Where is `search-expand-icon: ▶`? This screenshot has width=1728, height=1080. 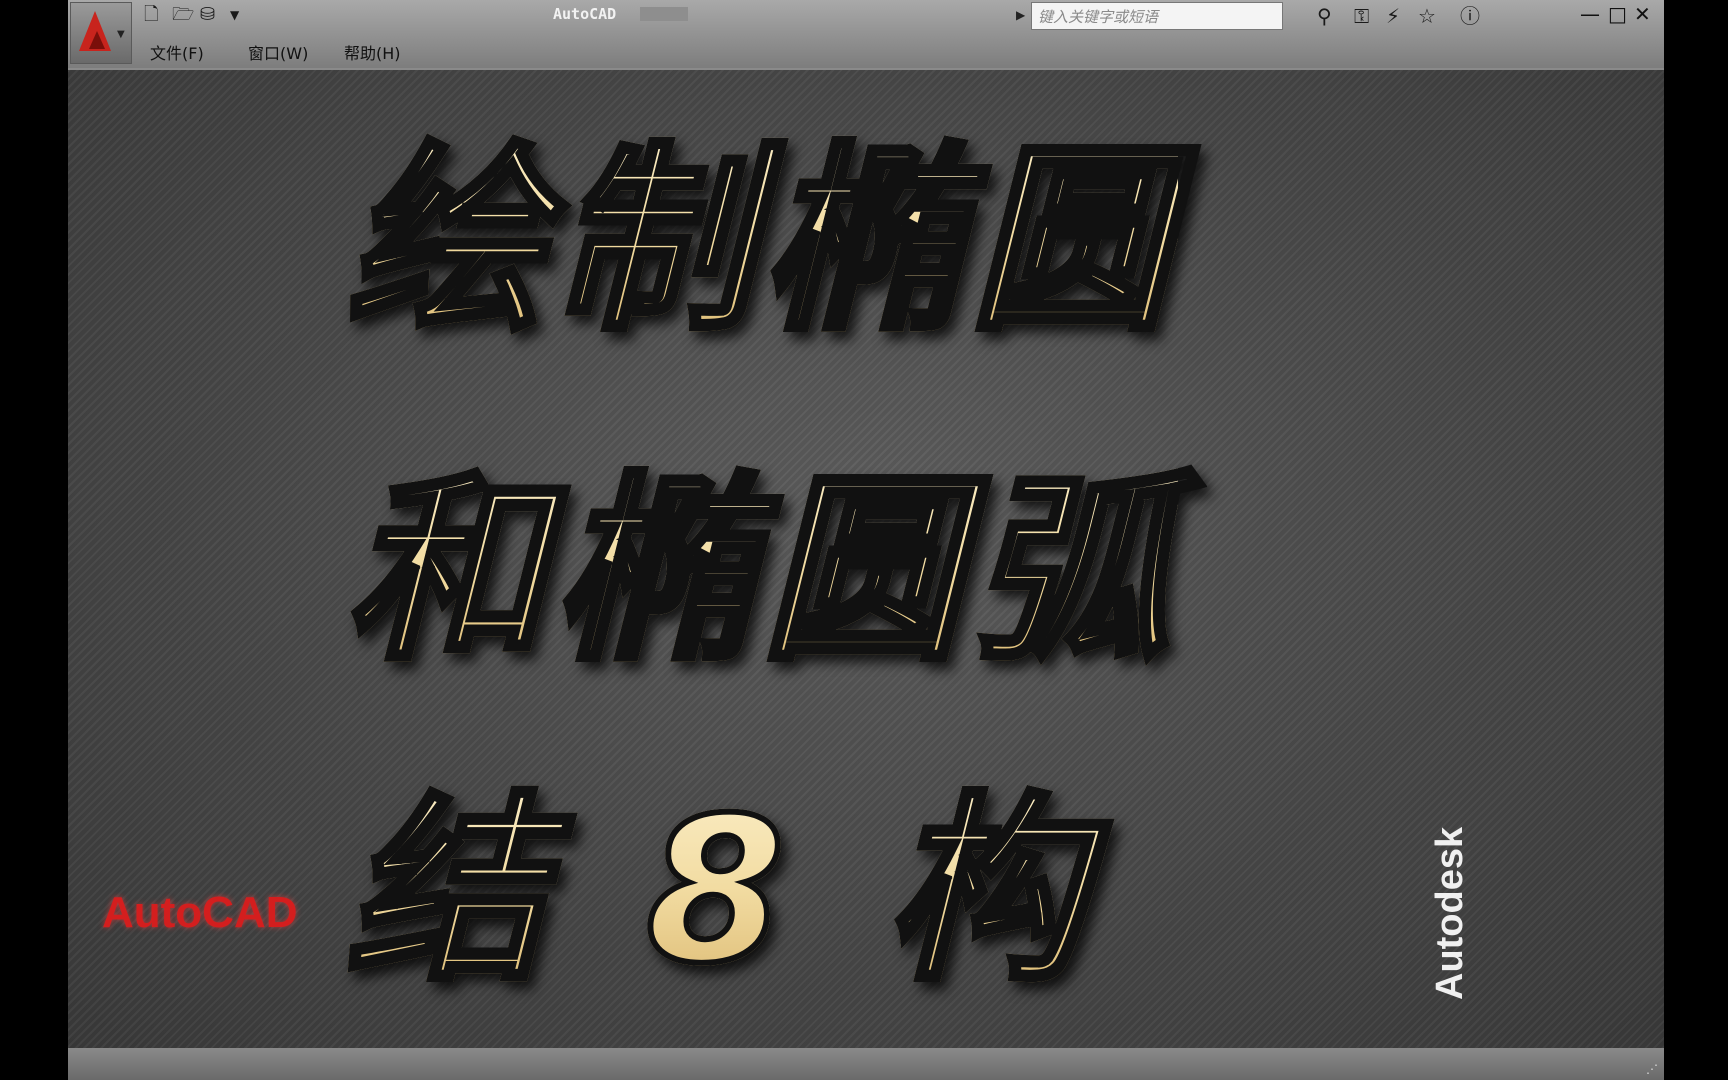
search-expand-icon: ▶ is located at coordinates (1020, 15).